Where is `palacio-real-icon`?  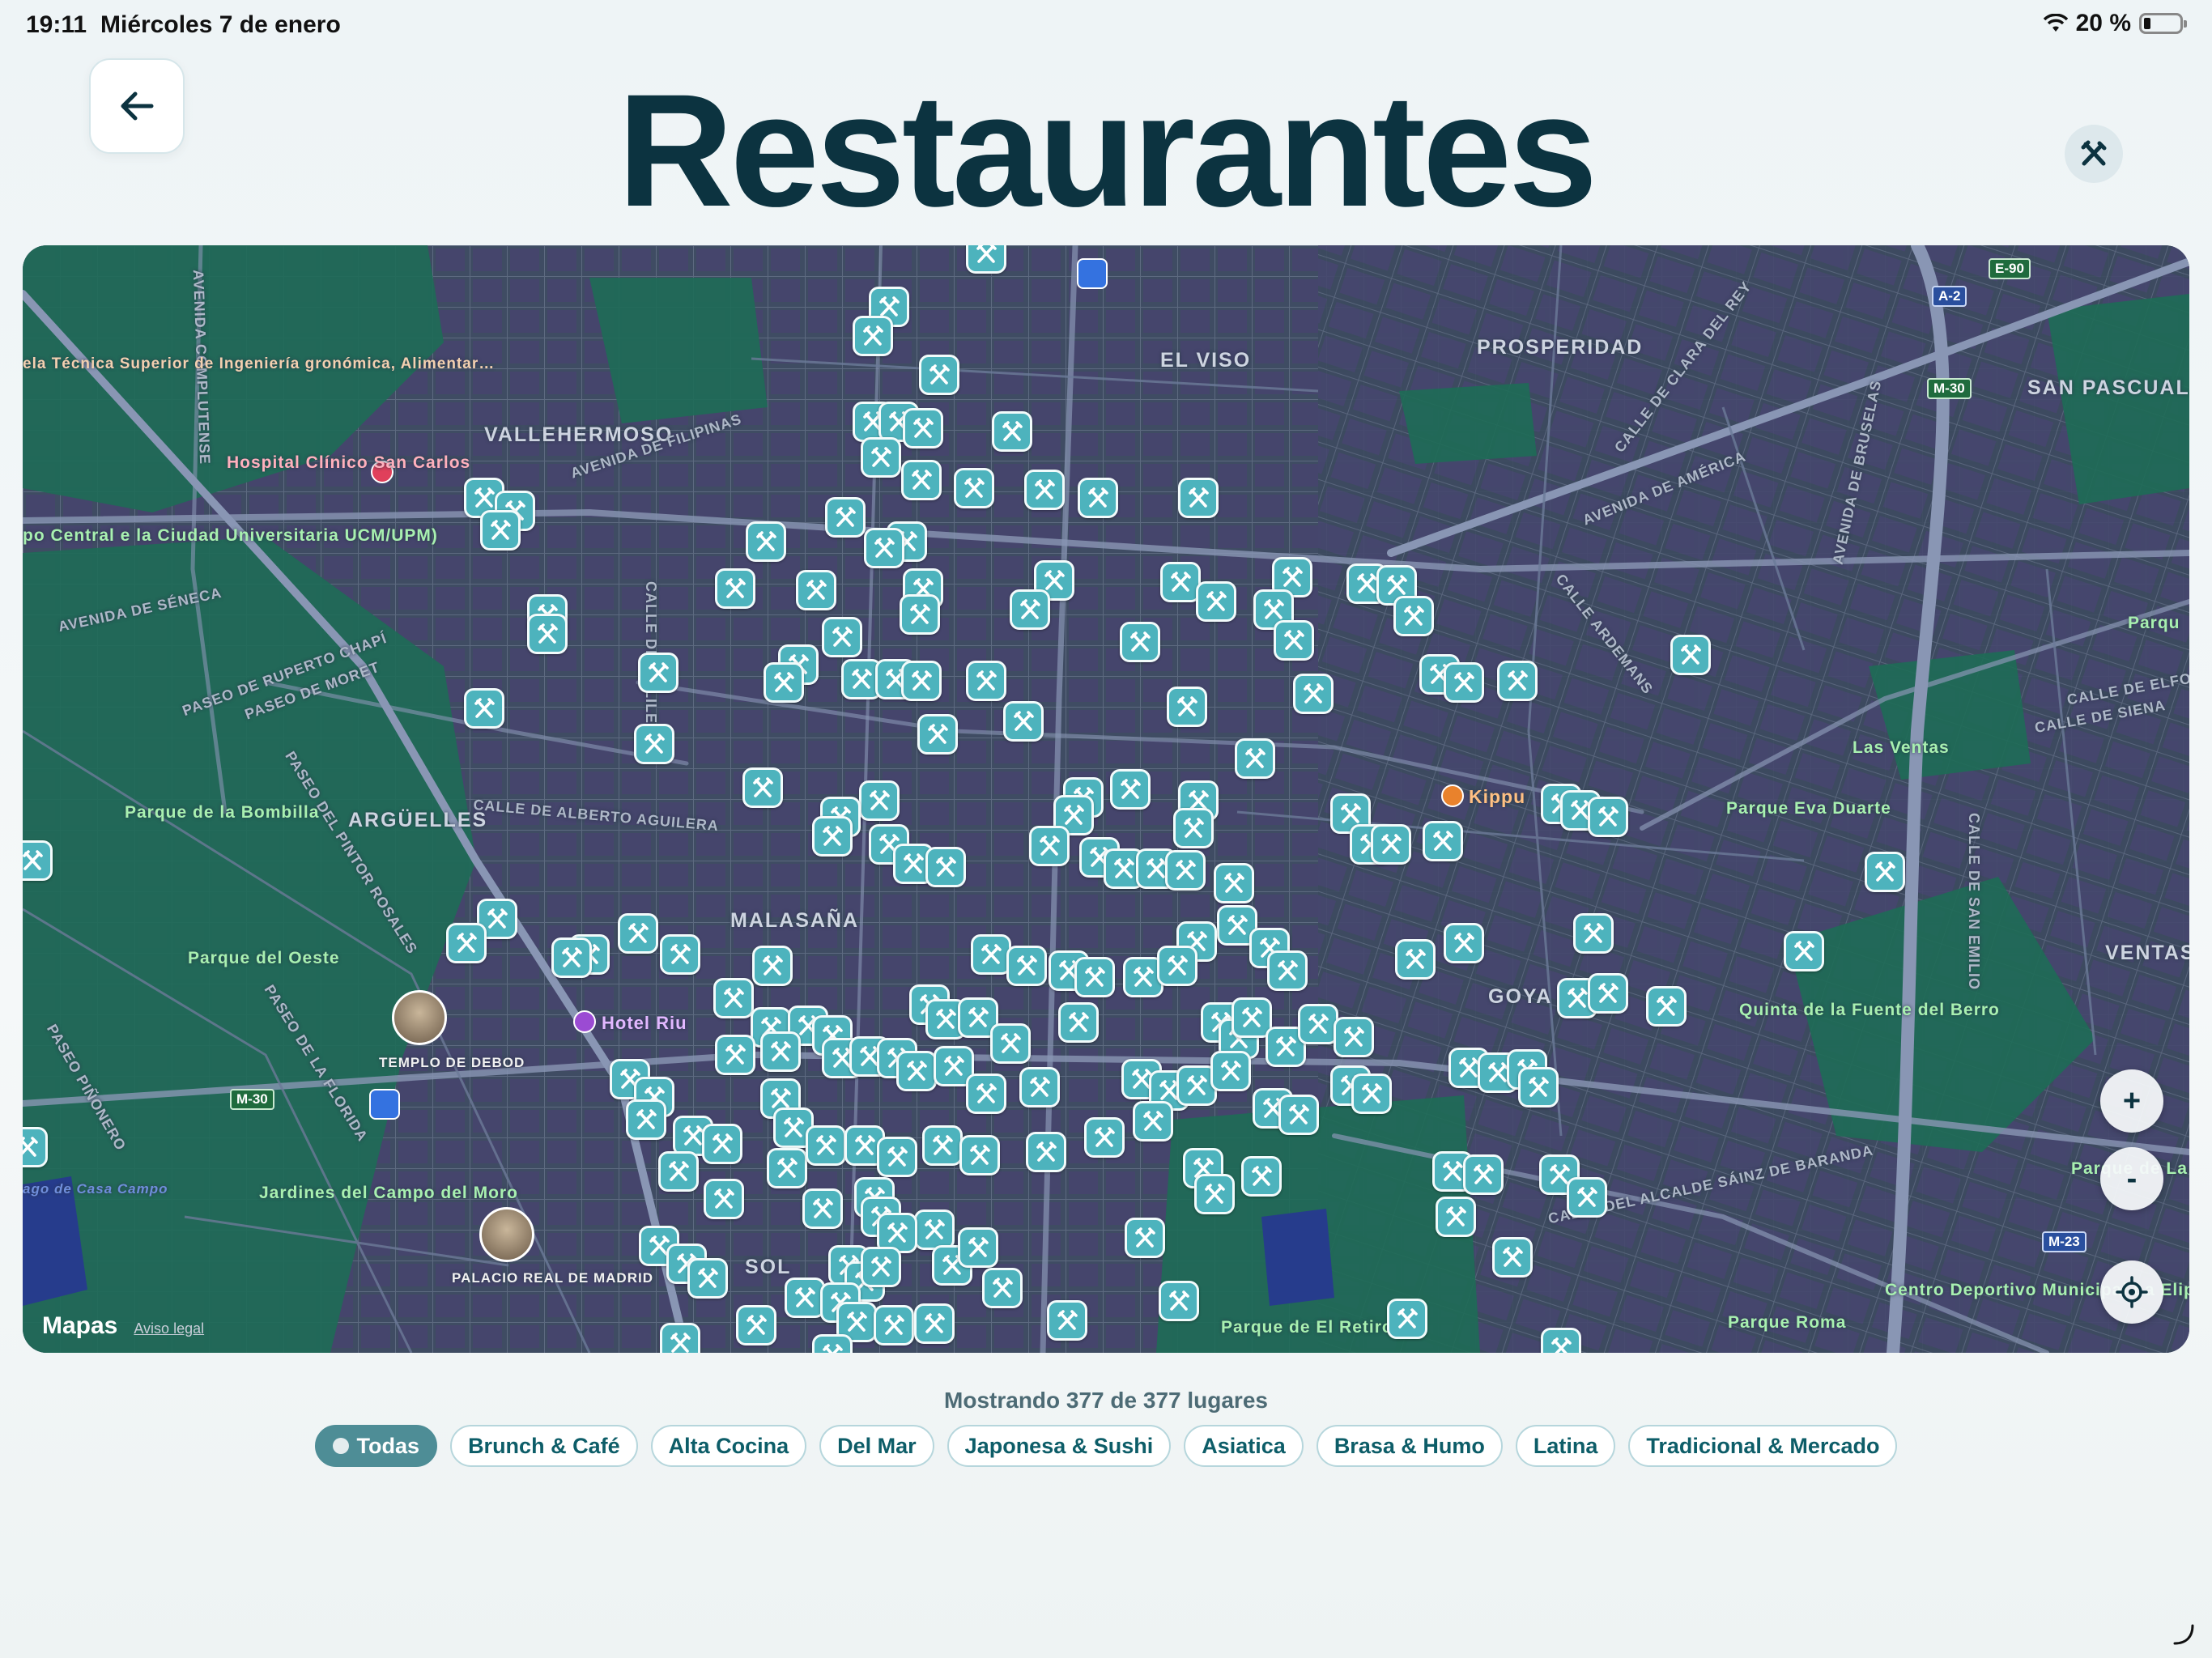
palacio-real-icon is located at coordinates (506, 1234).